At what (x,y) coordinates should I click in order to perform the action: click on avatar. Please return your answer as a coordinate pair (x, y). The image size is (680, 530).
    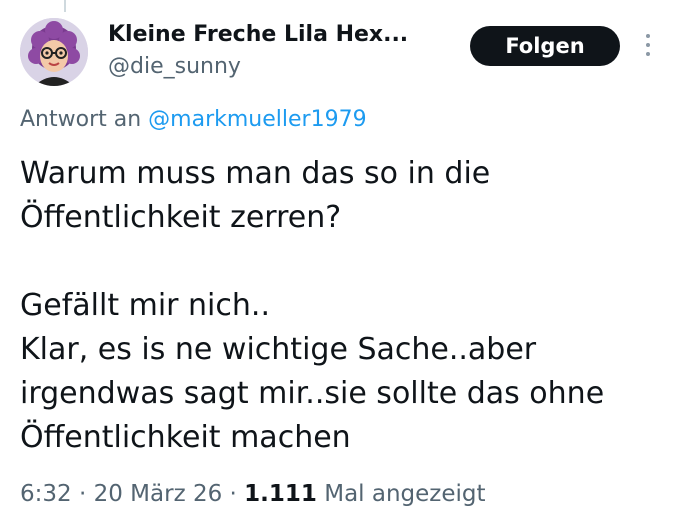
    Looking at the image, I should click on (54, 52).